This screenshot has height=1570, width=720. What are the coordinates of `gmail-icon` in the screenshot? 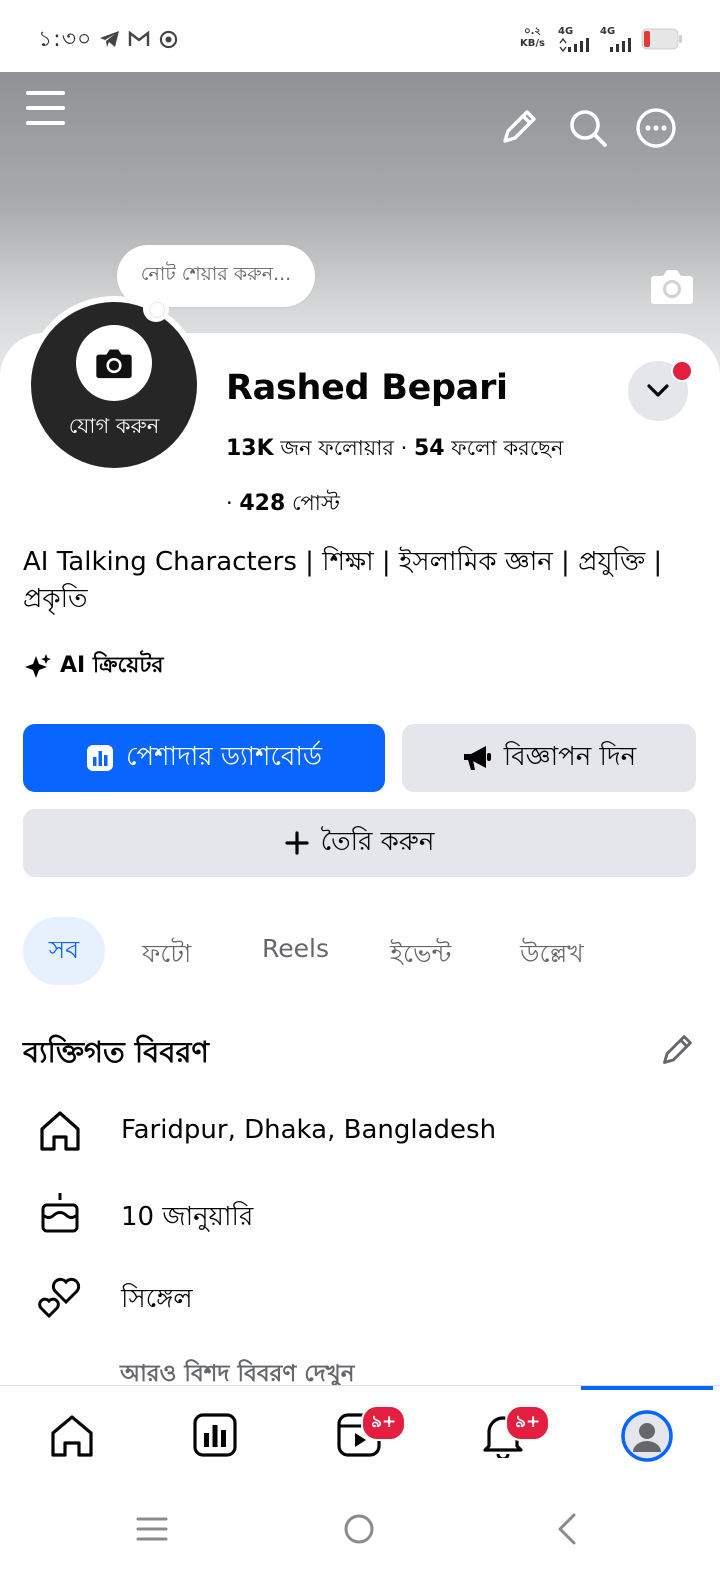 It's located at (139, 39).